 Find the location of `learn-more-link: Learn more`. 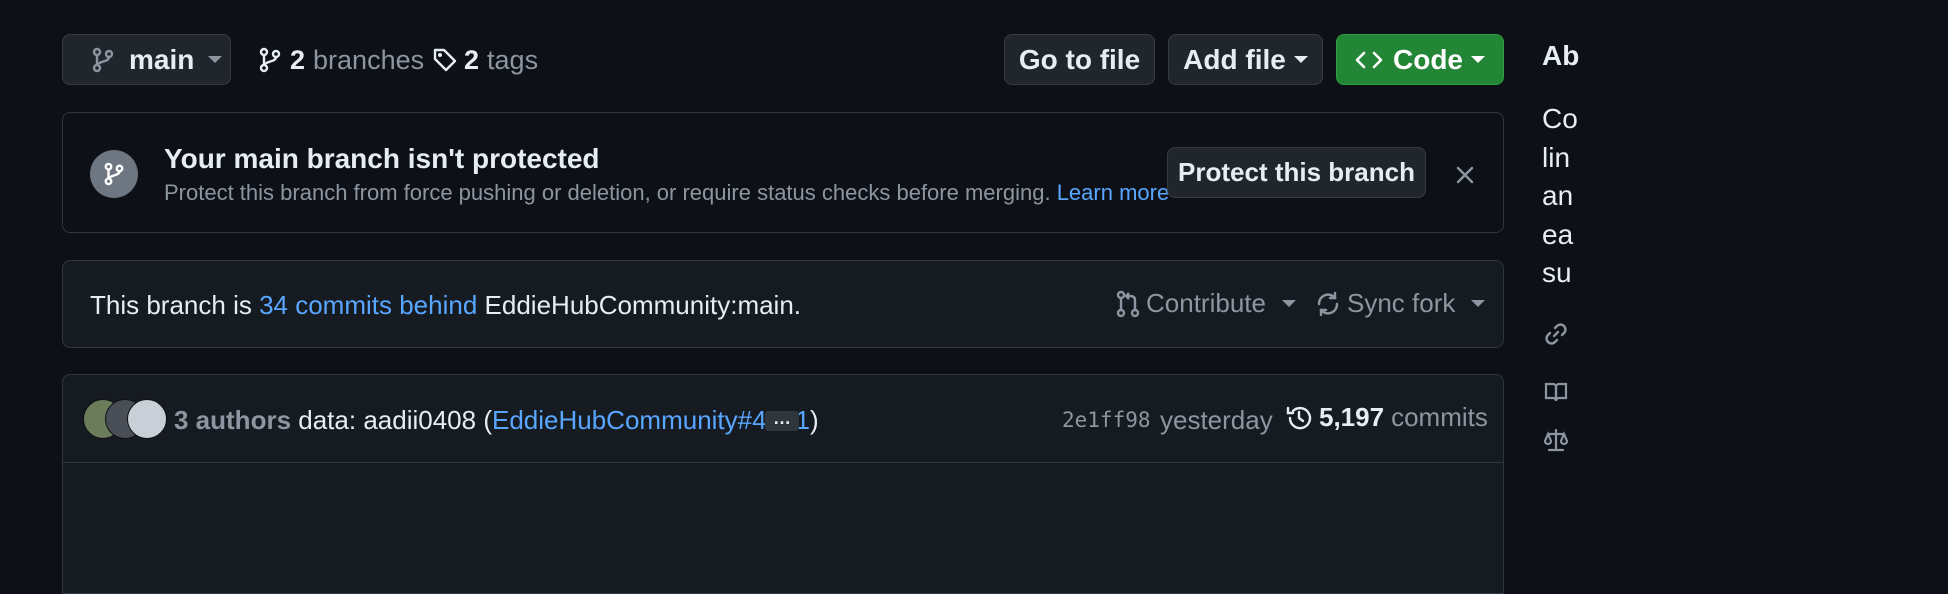

learn-more-link: Learn more is located at coordinates (1113, 192).